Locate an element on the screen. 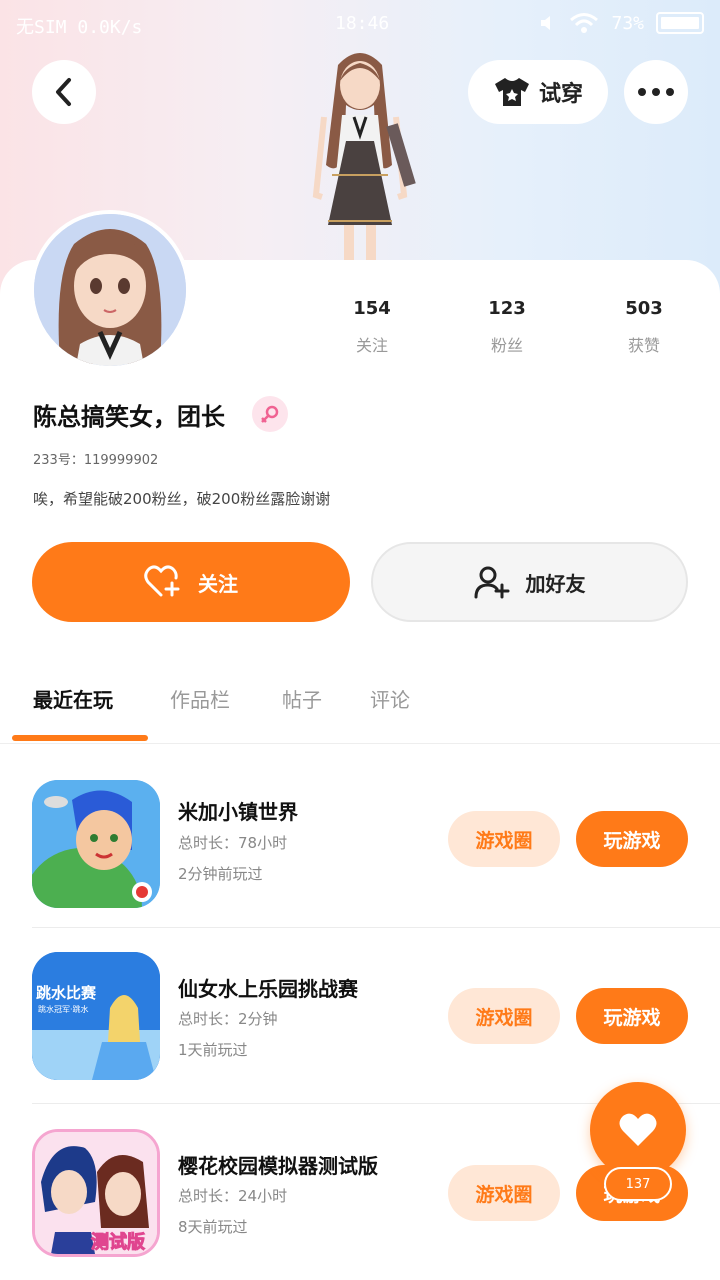 This screenshot has height=1280, width=720. stat-followers: 123 粉丝 is located at coordinates (507, 327).